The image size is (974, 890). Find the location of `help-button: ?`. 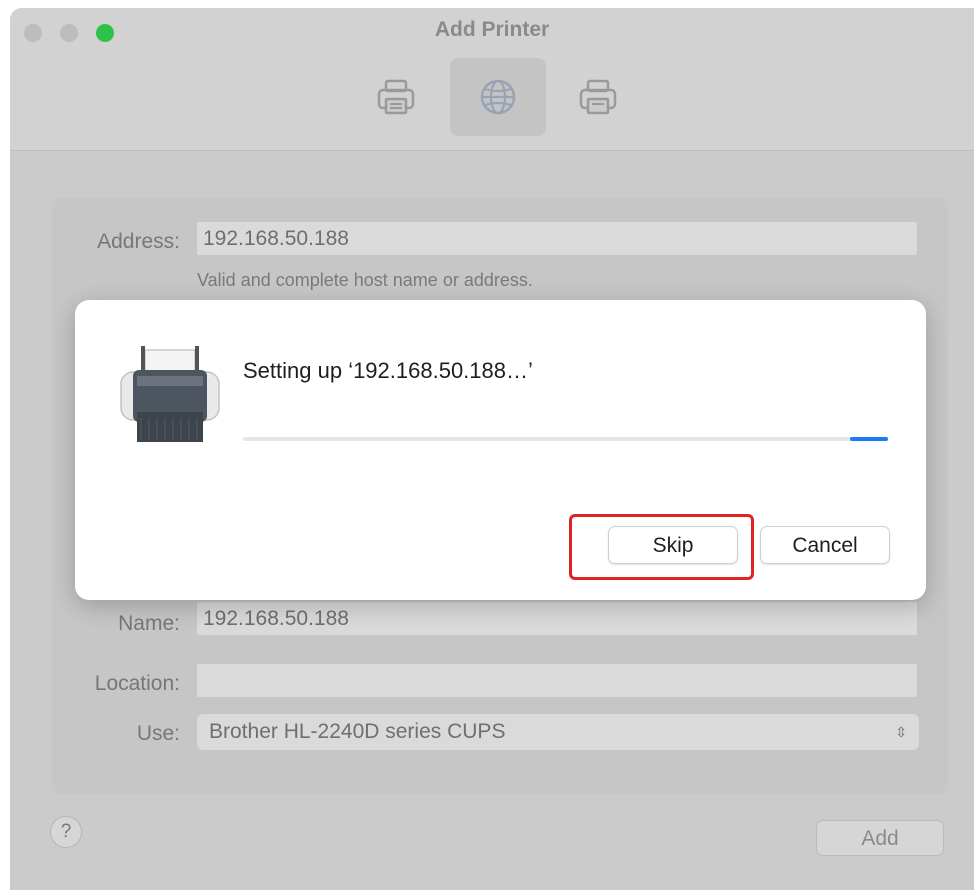

help-button: ? is located at coordinates (66, 832).